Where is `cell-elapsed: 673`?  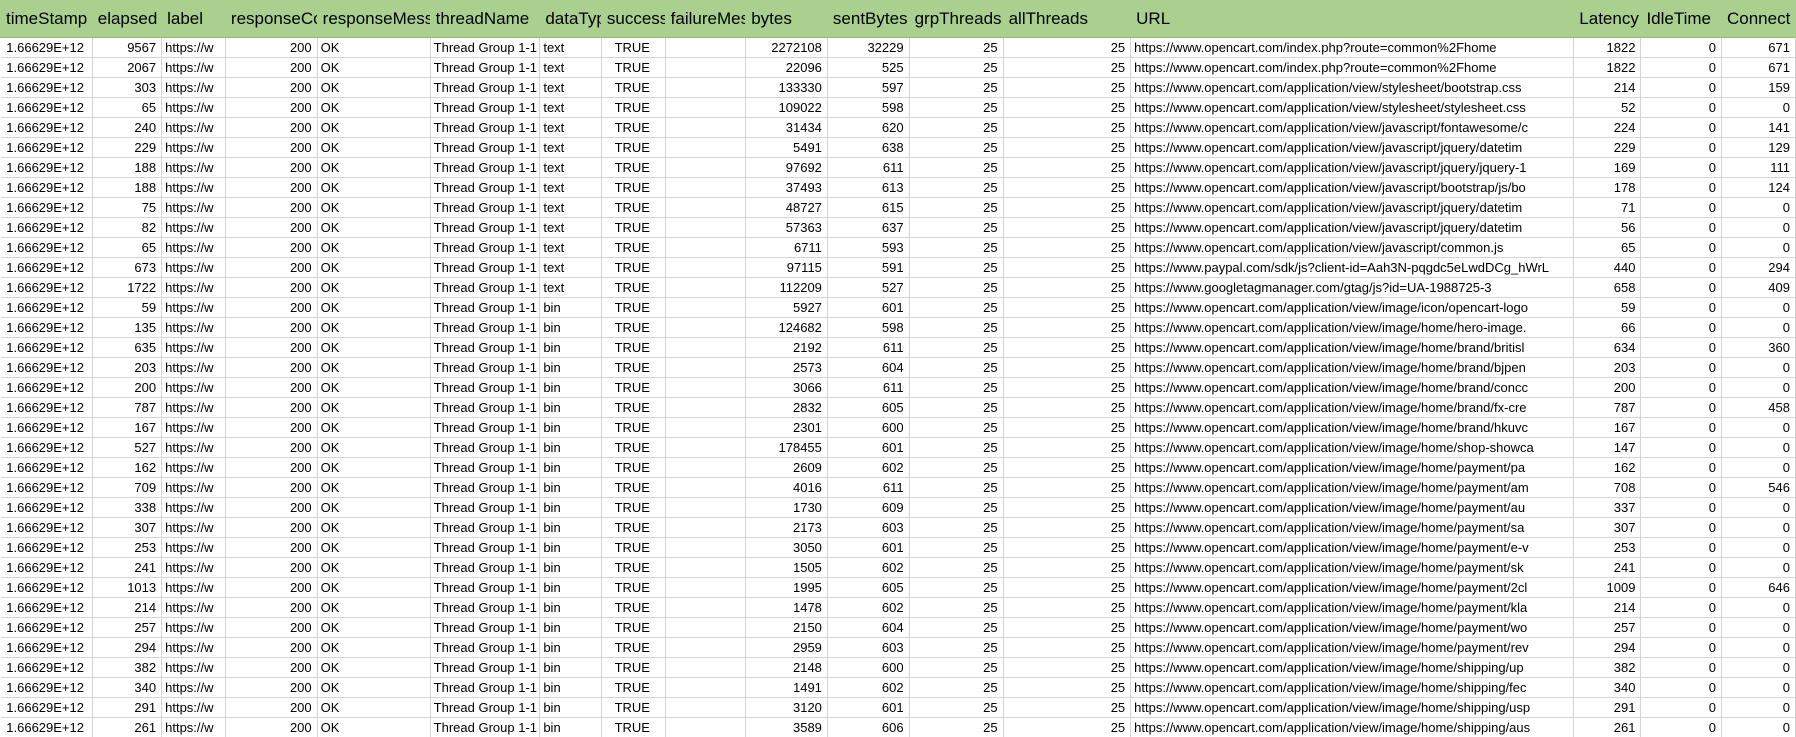 cell-elapsed: 673 is located at coordinates (127, 267).